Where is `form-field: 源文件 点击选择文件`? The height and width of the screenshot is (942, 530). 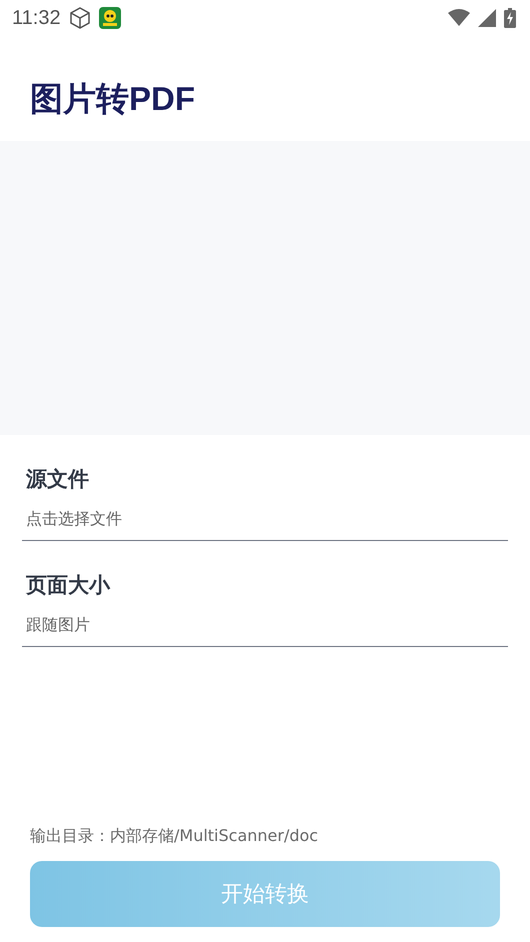 form-field: 源文件 点击选择文件 is located at coordinates (265, 488).